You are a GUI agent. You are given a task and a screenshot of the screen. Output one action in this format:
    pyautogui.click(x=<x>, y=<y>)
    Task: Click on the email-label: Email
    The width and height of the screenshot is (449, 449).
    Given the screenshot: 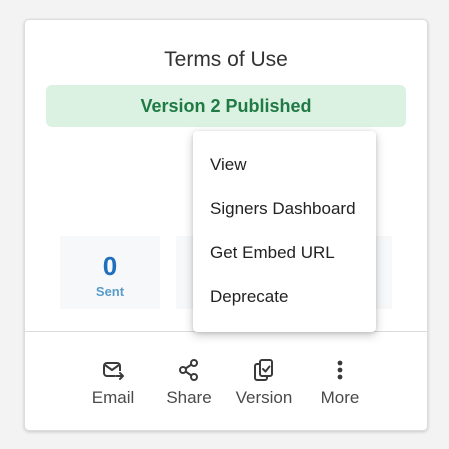 What is the action you would take?
    pyautogui.click(x=113, y=397)
    